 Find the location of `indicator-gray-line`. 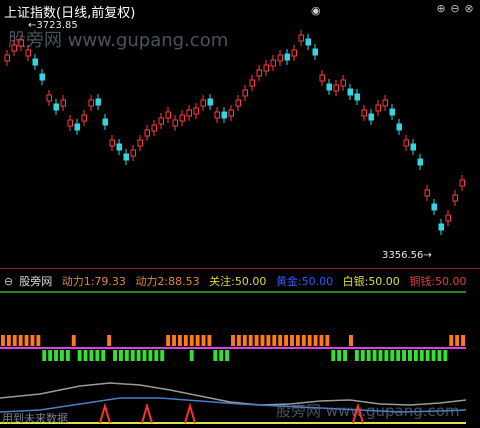

indicator-gray-line is located at coordinates (233, 394).